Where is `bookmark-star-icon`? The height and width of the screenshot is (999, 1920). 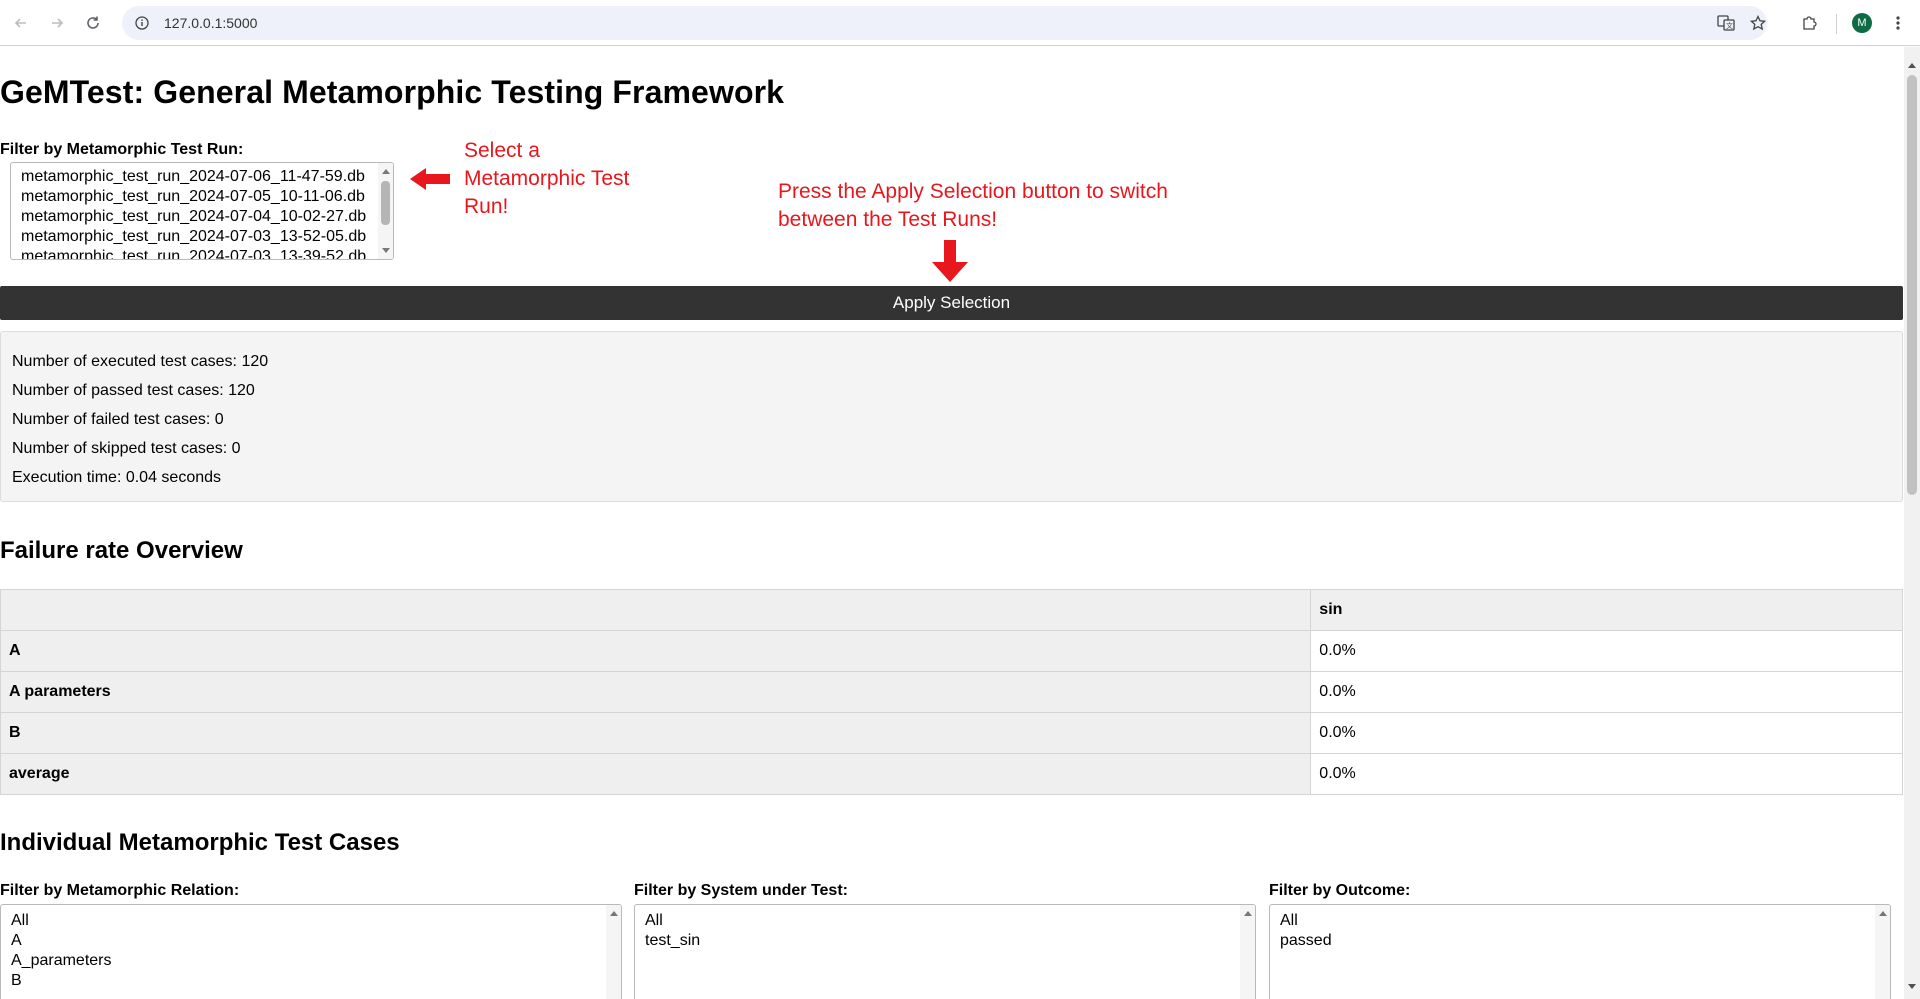
bookmark-star-icon is located at coordinates (1758, 23).